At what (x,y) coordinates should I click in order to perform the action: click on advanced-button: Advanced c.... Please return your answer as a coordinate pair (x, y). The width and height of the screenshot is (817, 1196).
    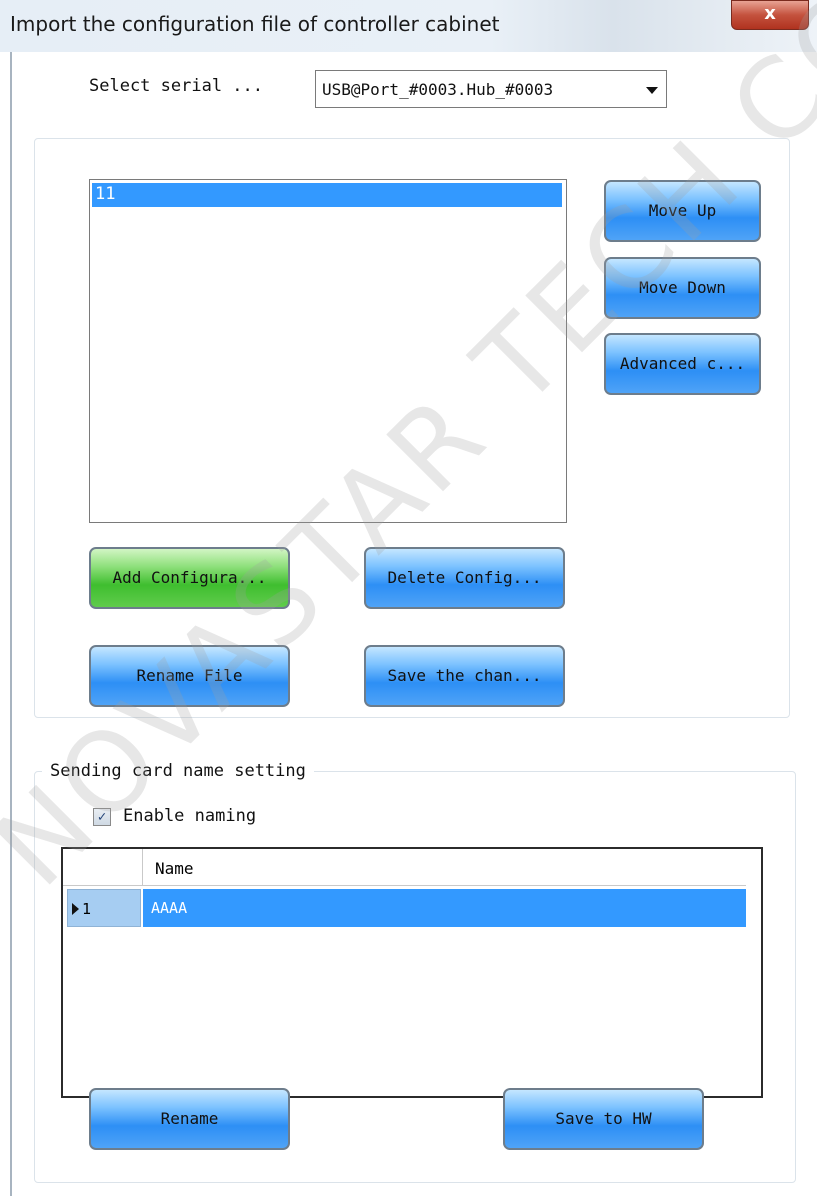
    Looking at the image, I should click on (682, 364).